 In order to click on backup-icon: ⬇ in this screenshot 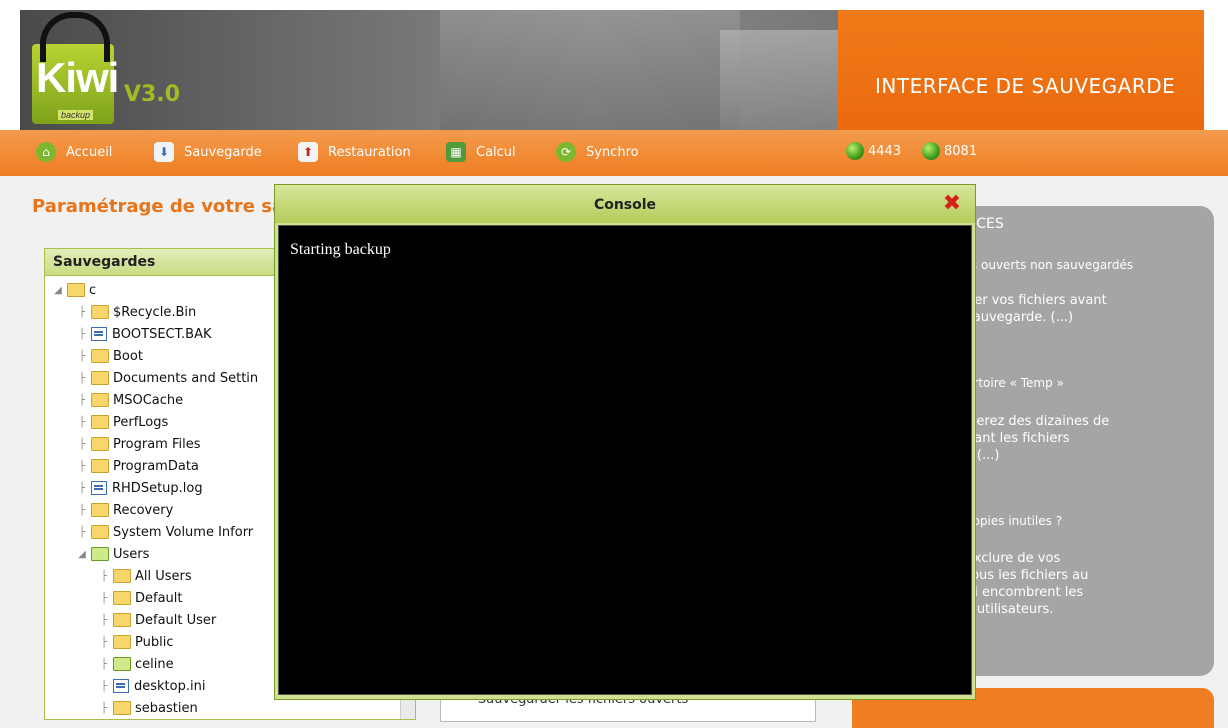, I will do `click(164, 152)`.